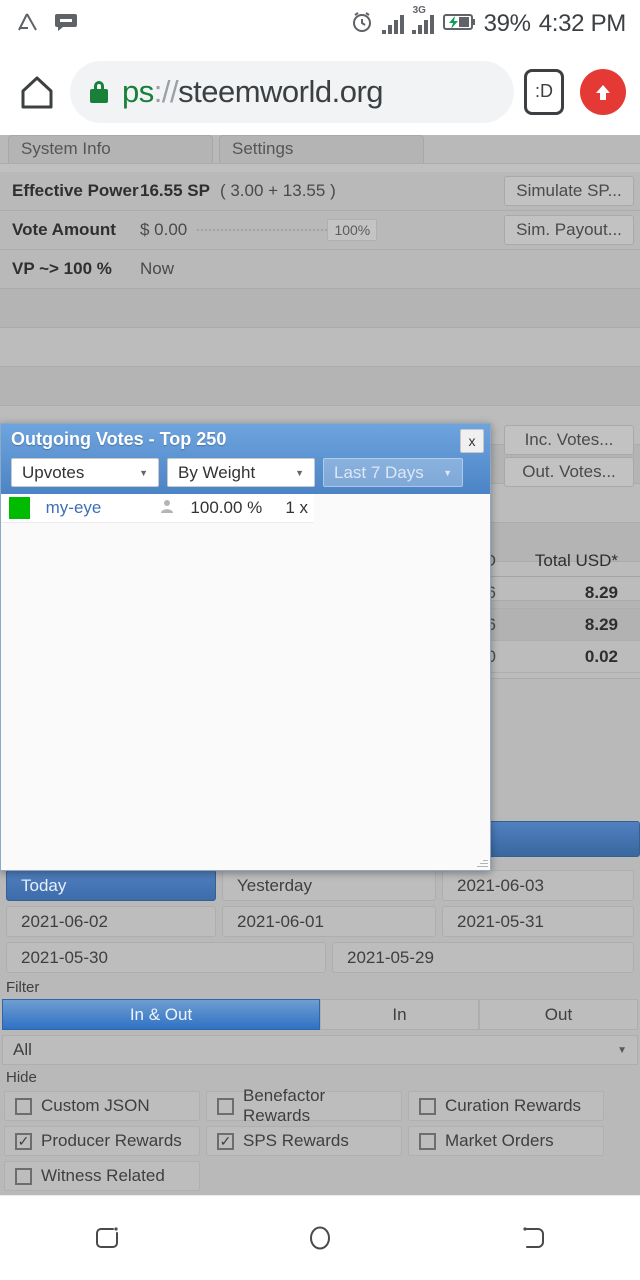 The image size is (640, 1280). What do you see at coordinates (419, 10) in the screenshot?
I see `network-type-label: 3G` at bounding box center [419, 10].